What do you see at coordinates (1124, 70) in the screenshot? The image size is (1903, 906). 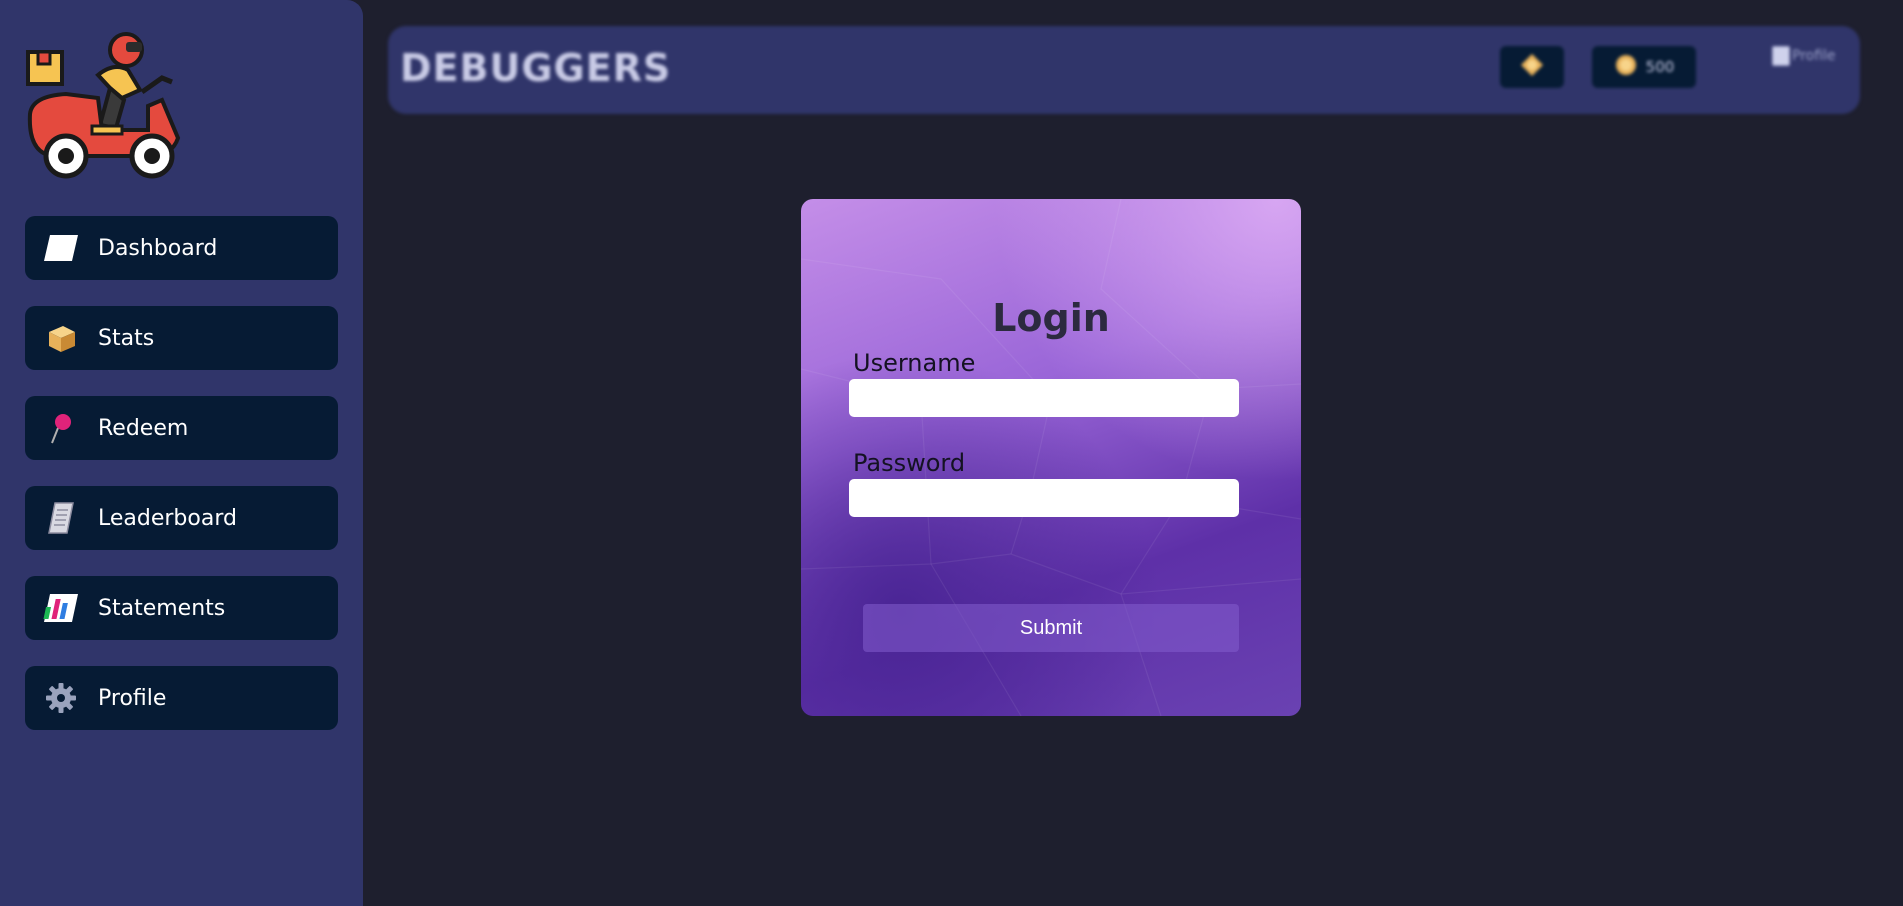 I see `top-header: DEBUGGERS 500 Profile` at bounding box center [1124, 70].